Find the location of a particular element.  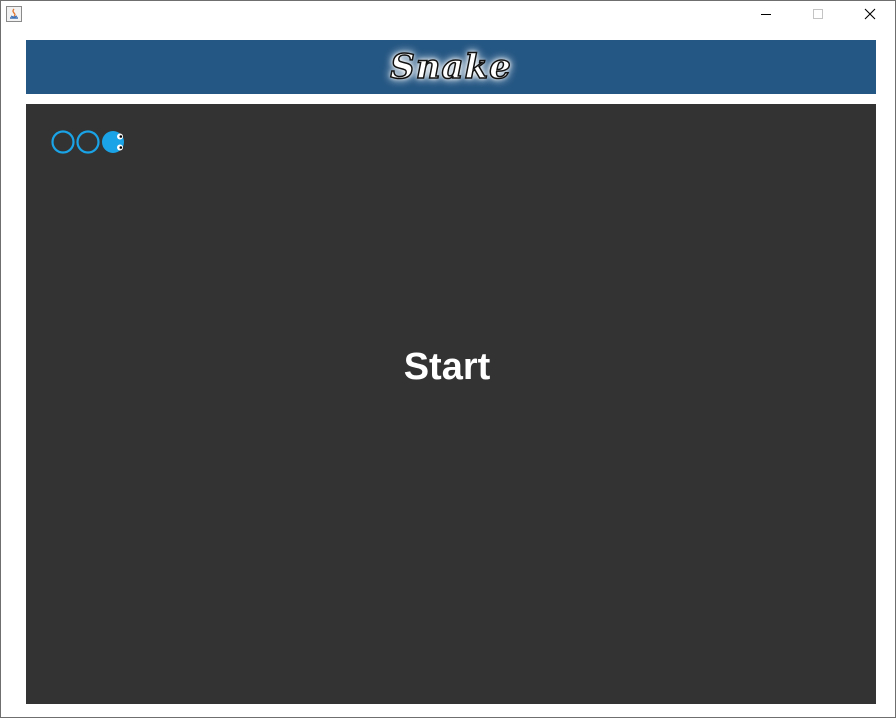

maximize-button is located at coordinates (818, 15).